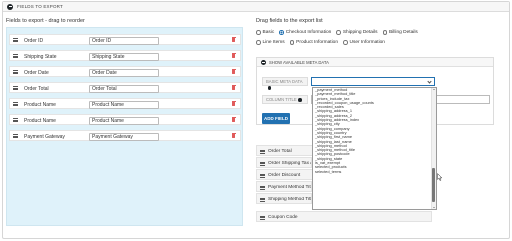 This screenshot has width=512, height=241. What do you see at coordinates (367, 42) in the screenshot?
I see `radio-label: User Information` at bounding box center [367, 42].